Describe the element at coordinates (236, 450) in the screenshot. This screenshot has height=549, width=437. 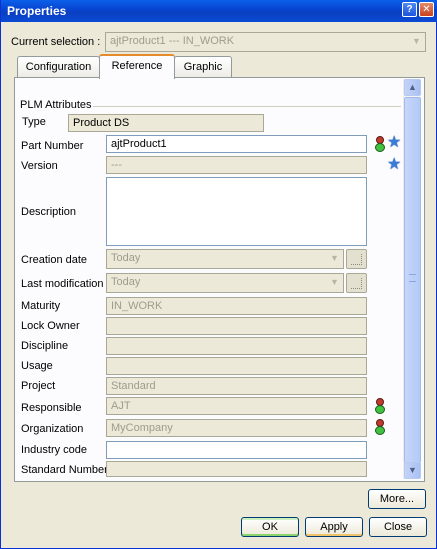
I see `industry-code-input` at that location.